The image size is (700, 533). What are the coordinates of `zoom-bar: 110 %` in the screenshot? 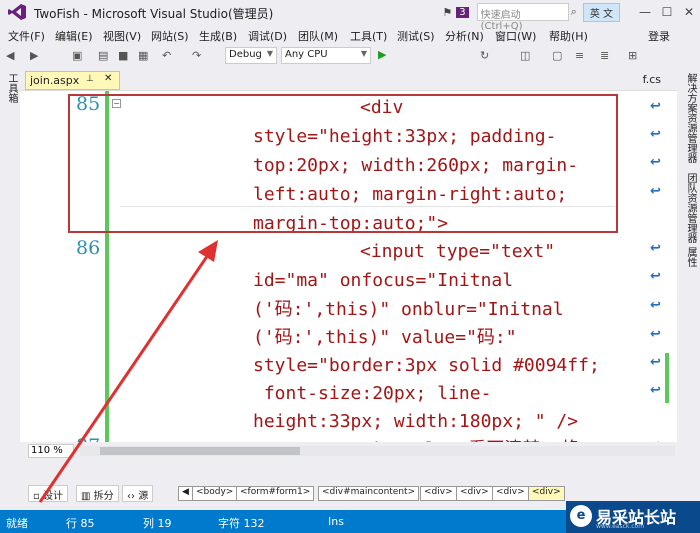 It's located at (348, 451).